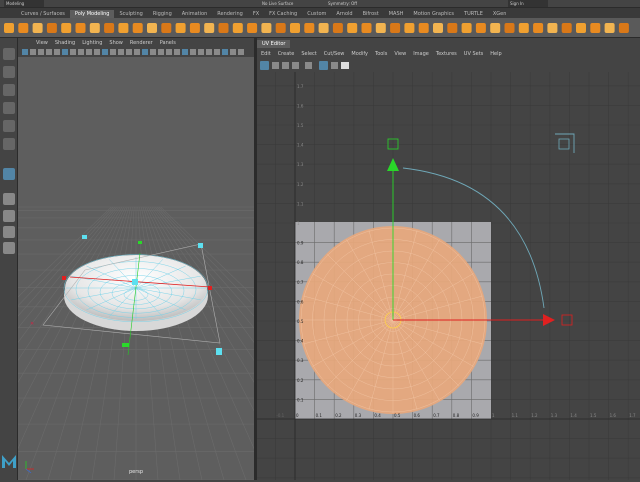  Describe the element at coordinates (493, 415) in the screenshot. I see `uv-axis-label: 1` at that location.